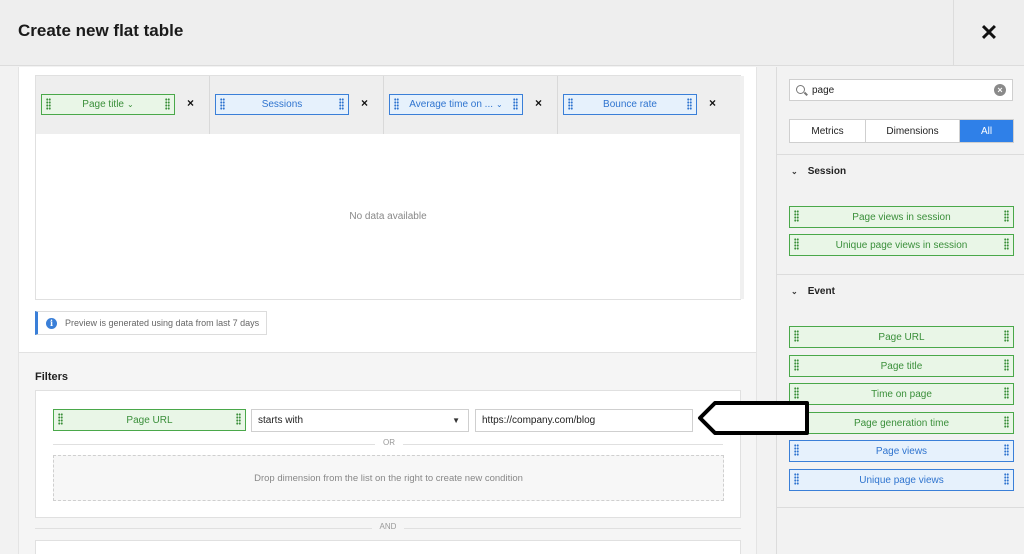 Image resolution: width=1024 pixels, height=554 pixels. I want to click on column-chip-bounce-rate: Bounce rate, so click(630, 104).